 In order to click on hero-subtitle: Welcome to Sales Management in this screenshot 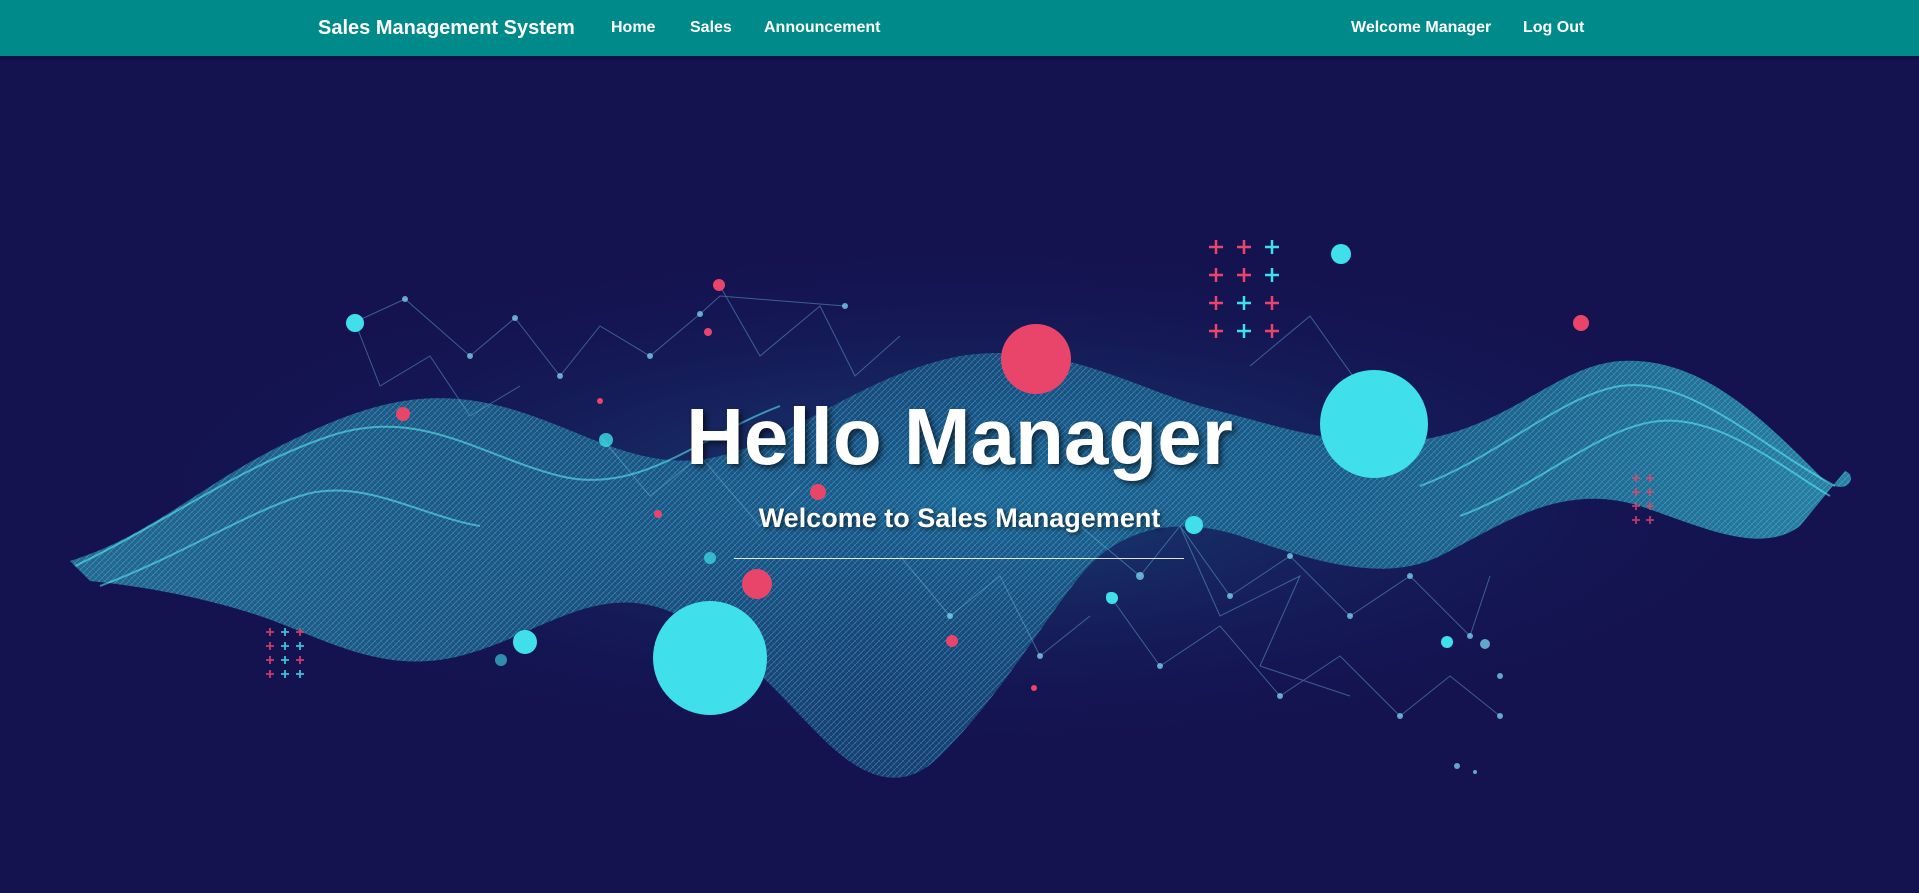, I will do `click(959, 518)`.